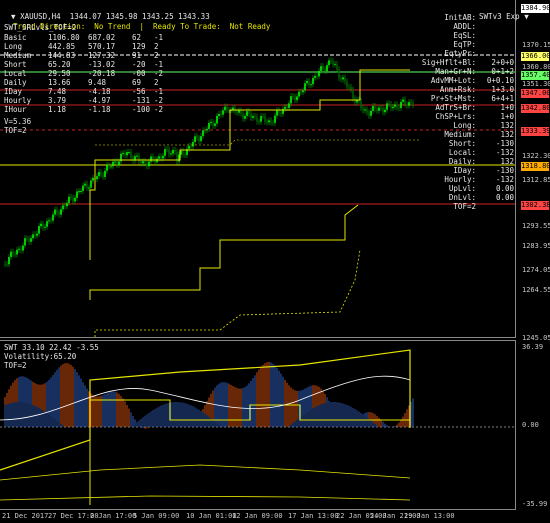  I want to click on price-tag: 1357.40, so click(535, 75).